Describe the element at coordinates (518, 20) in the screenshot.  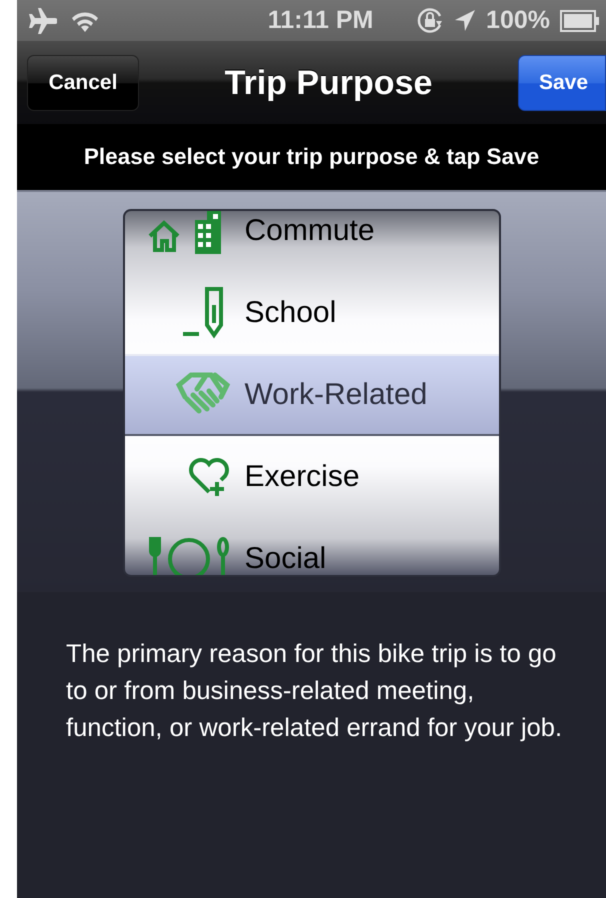
I see `battery-percent: 100%` at that location.